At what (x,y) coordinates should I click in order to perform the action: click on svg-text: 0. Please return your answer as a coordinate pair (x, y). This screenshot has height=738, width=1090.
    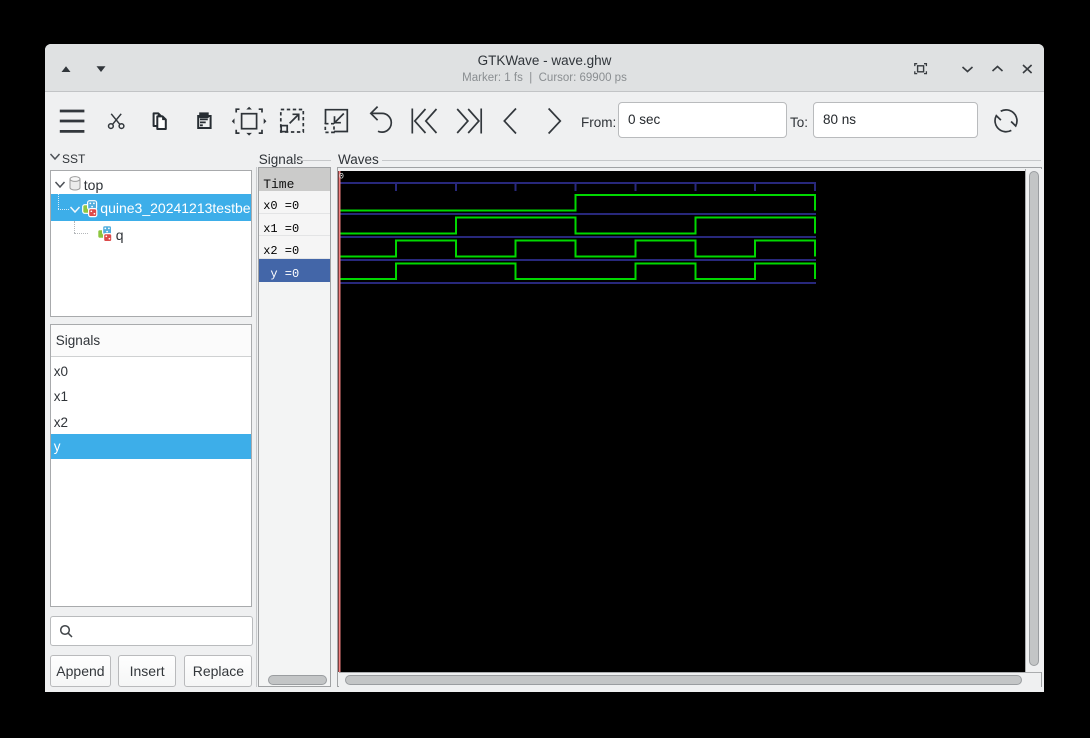
    Looking at the image, I should click on (340, 176).